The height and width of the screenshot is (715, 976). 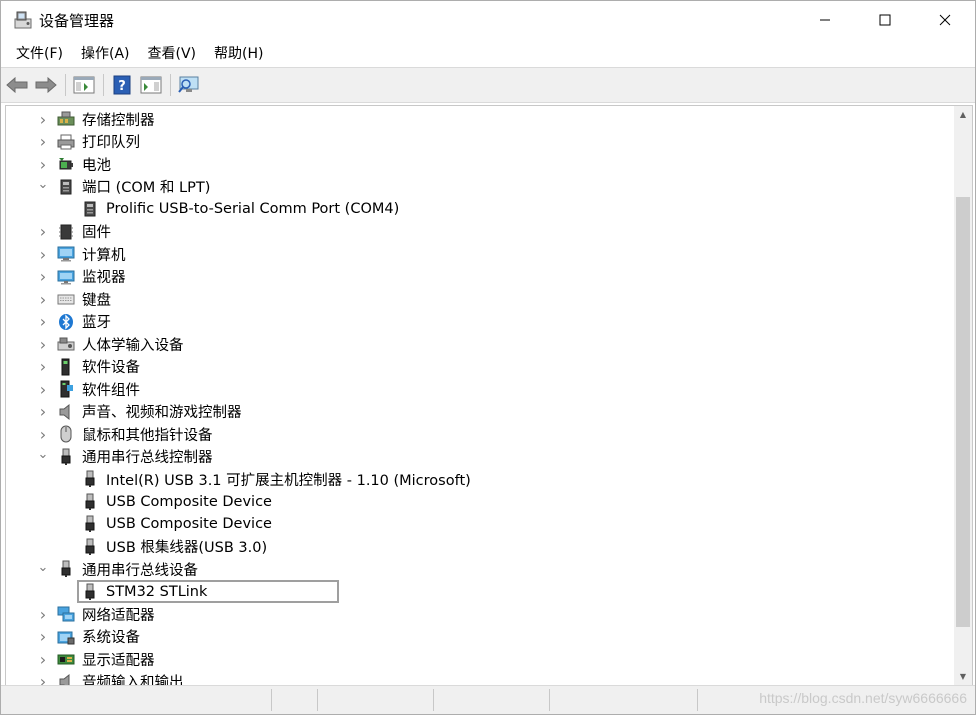 I want to click on tree-category: › 鼠标和其他指针设备, so click(x=480, y=434).